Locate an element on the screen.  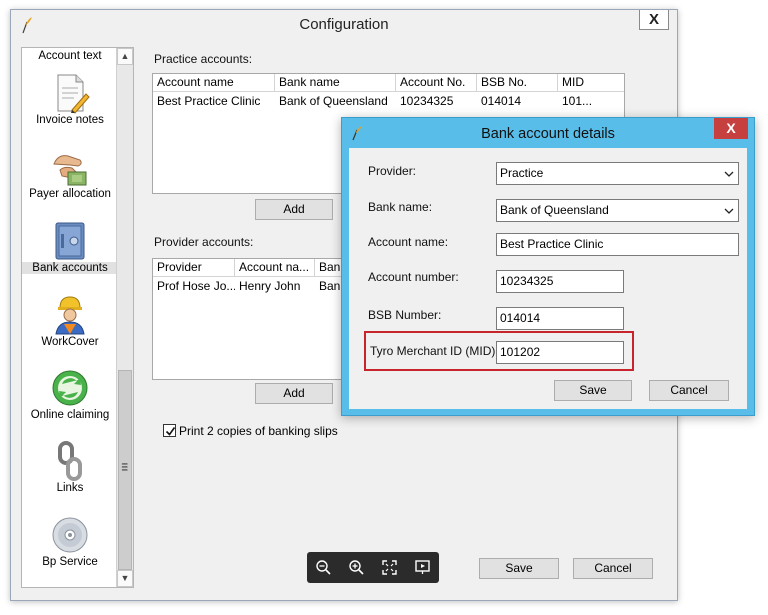
table-row: Prof Hose Jo... Henry John Ban is located at coordinates (252, 287).